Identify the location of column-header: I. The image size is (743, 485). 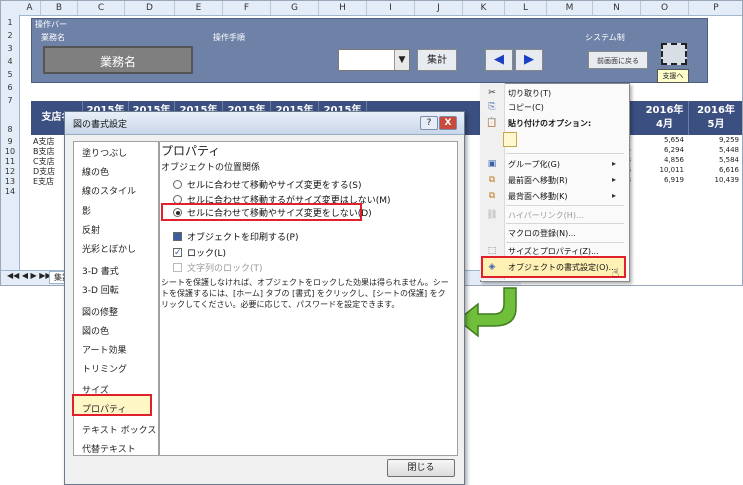
(391, 8).